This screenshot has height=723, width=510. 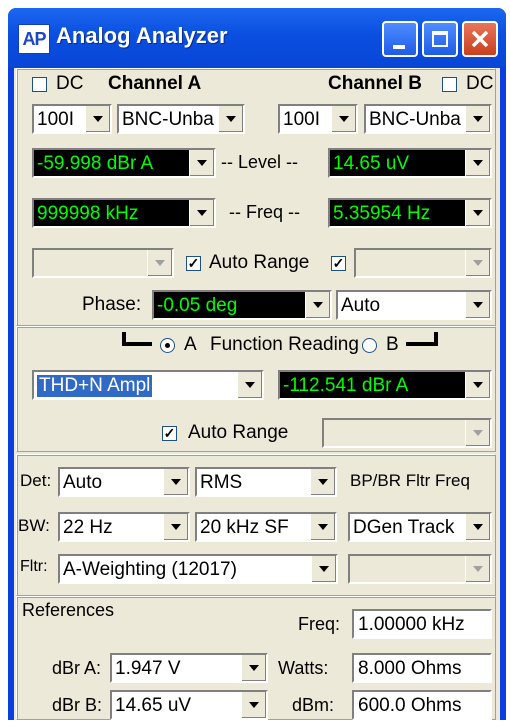 What do you see at coordinates (88, 527) in the screenshot?
I see `bandwidth-low-value: 22 Hz` at bounding box center [88, 527].